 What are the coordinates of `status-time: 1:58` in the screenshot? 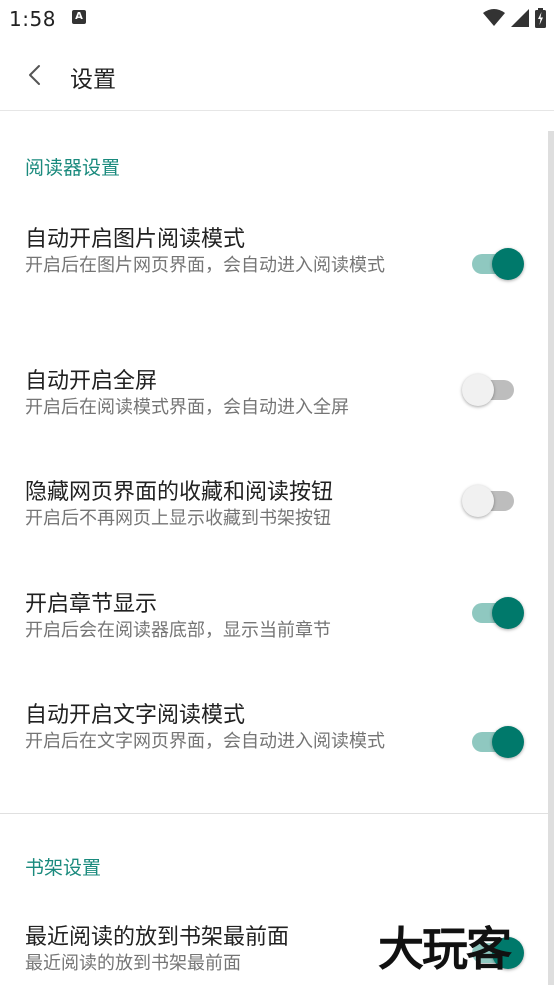 It's located at (32, 19).